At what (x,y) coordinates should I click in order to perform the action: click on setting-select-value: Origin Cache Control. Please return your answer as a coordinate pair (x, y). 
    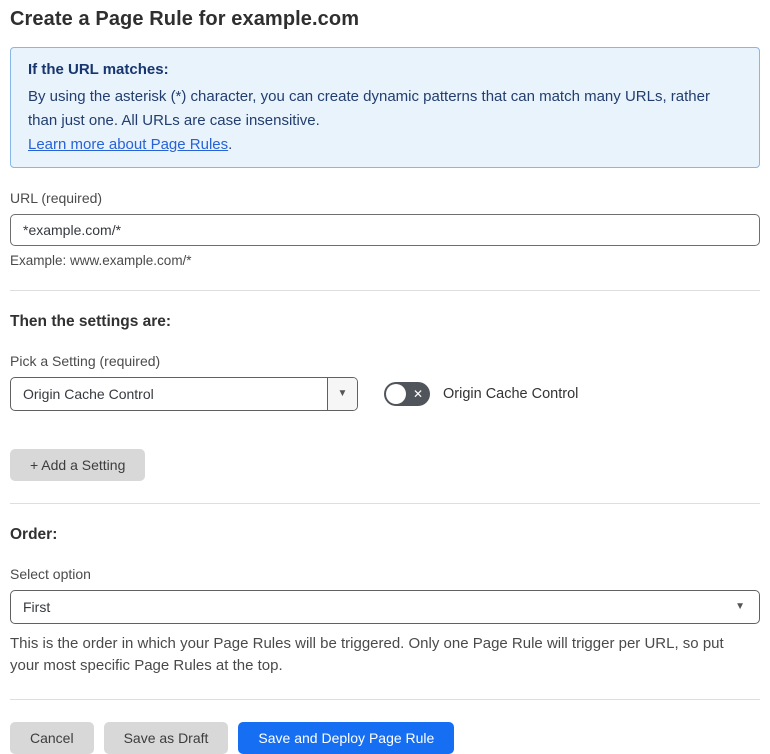
    Looking at the image, I should click on (88, 394).